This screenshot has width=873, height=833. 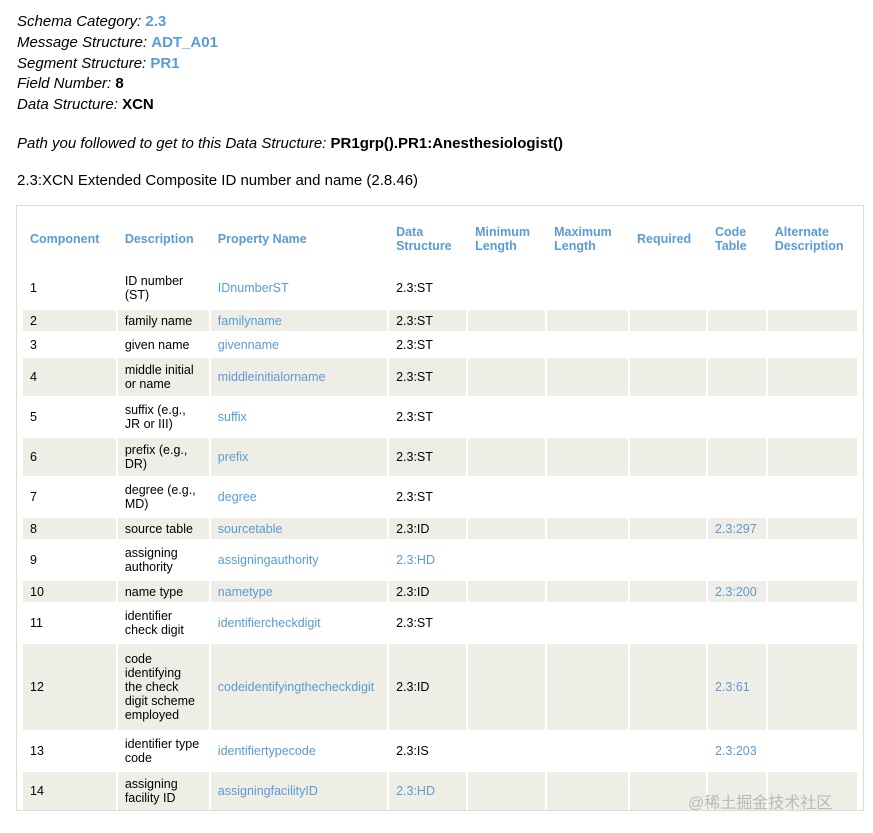 I want to click on field-number-label: Field Number:, so click(x=64, y=84).